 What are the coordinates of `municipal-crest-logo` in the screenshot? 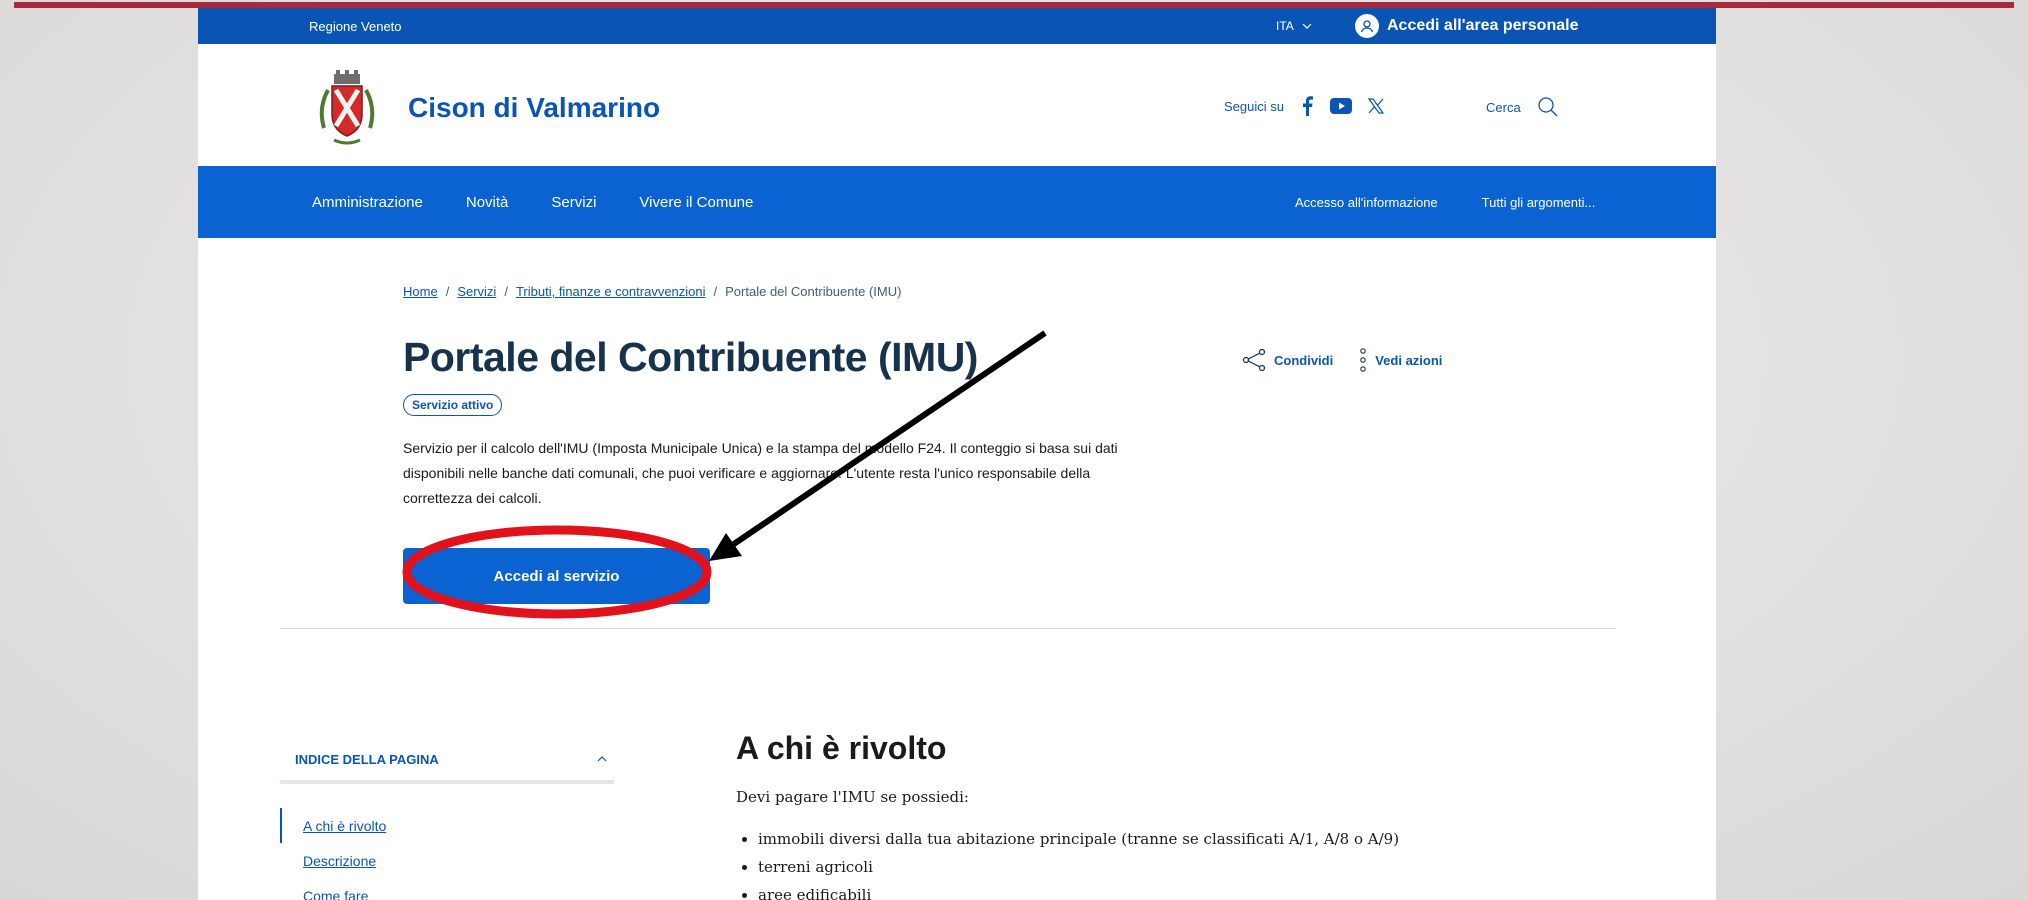 It's located at (347, 108).